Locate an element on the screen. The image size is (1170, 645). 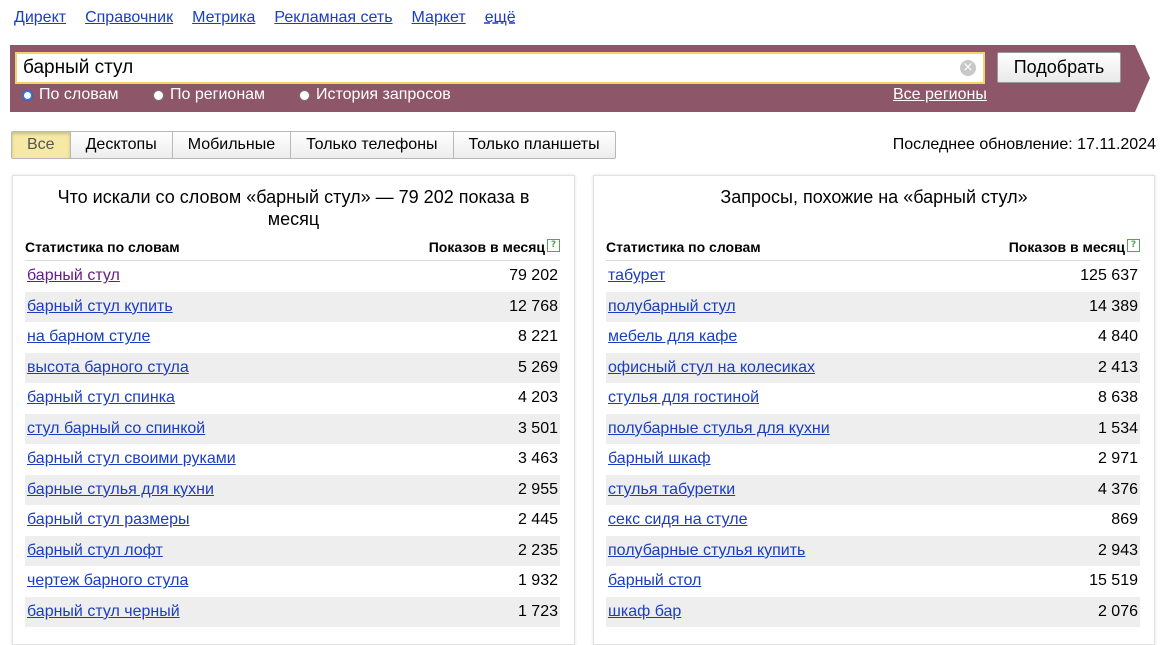
table-row: высота барного стула 5 269 is located at coordinates (292, 367).